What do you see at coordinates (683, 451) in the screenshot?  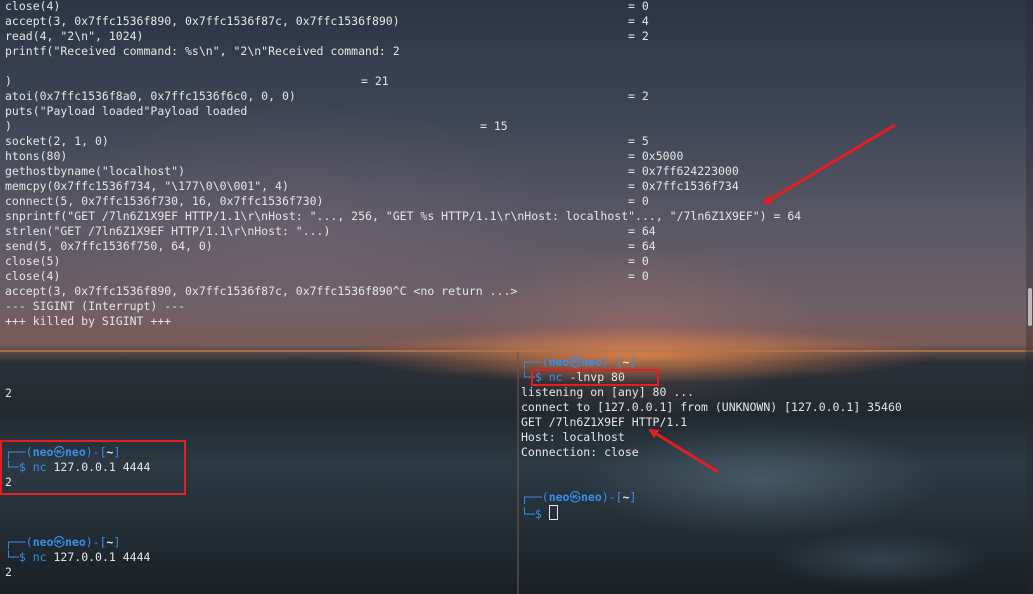 I see `arrow-to-get-request` at bounding box center [683, 451].